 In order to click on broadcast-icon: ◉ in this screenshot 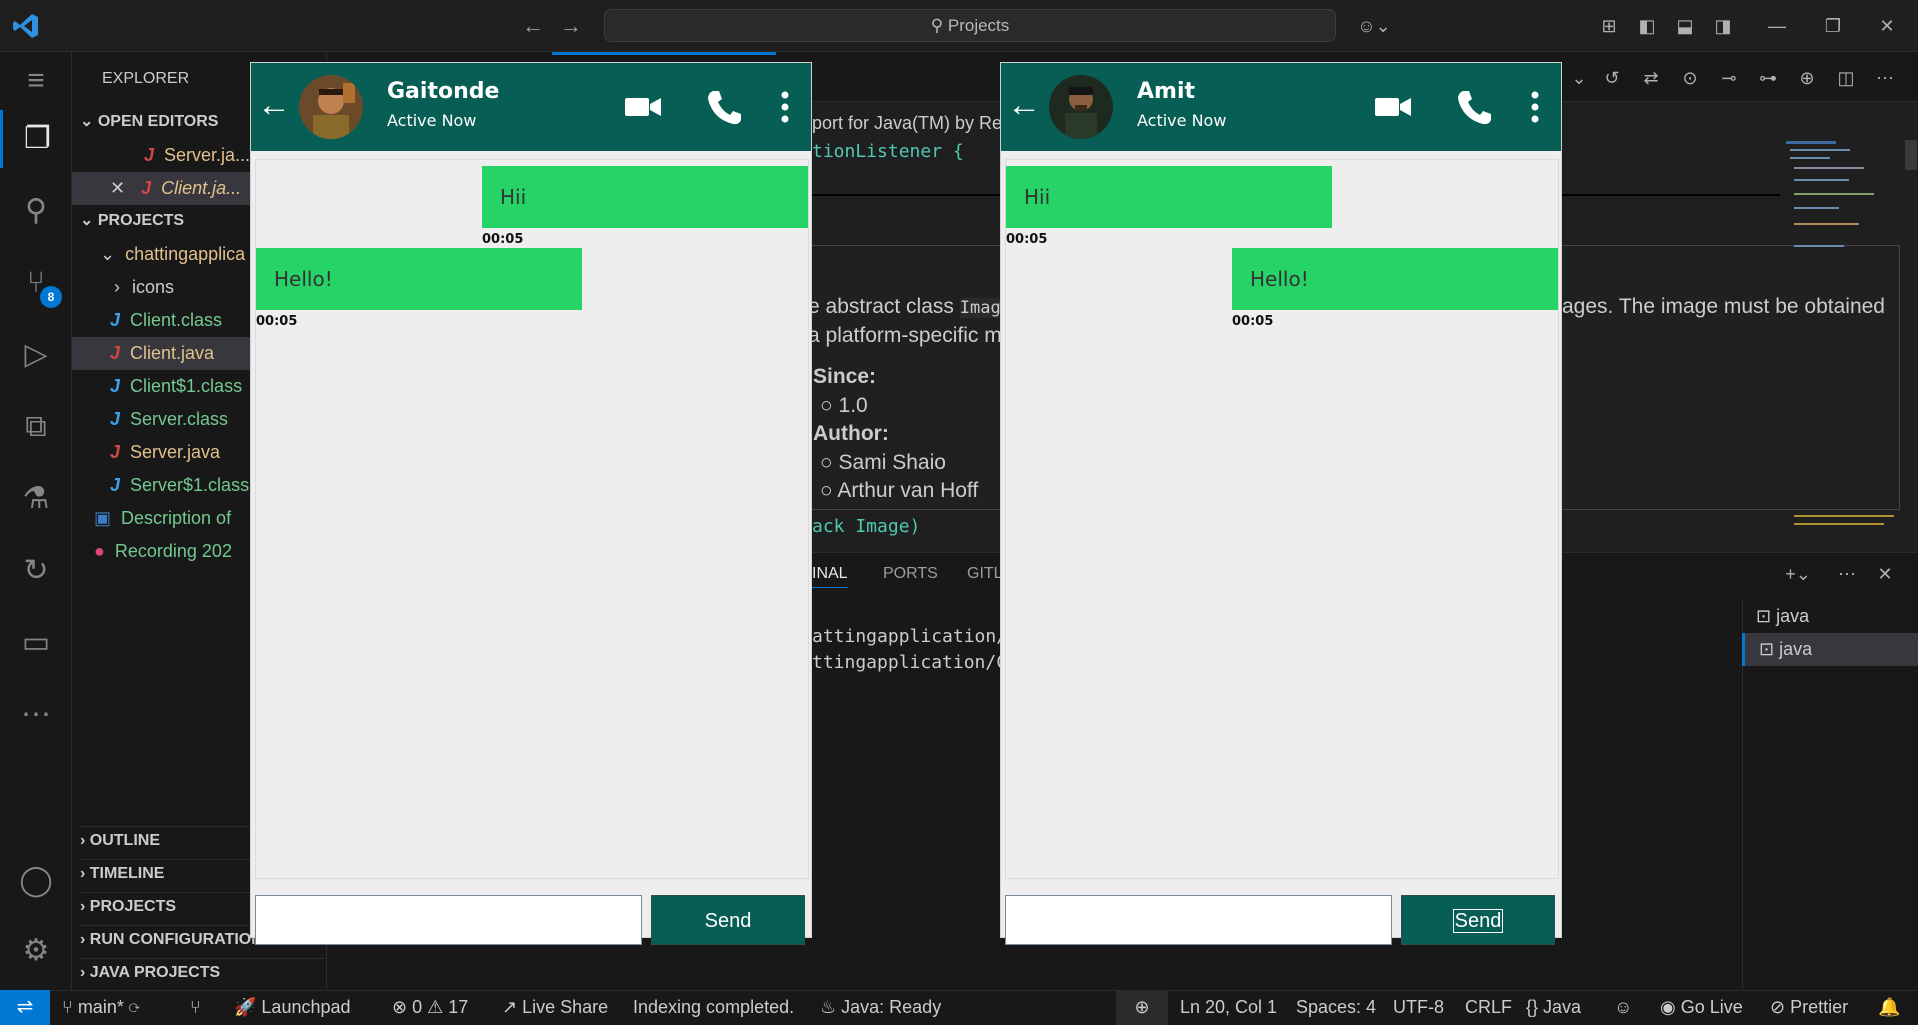, I will do `click(1670, 1007)`.